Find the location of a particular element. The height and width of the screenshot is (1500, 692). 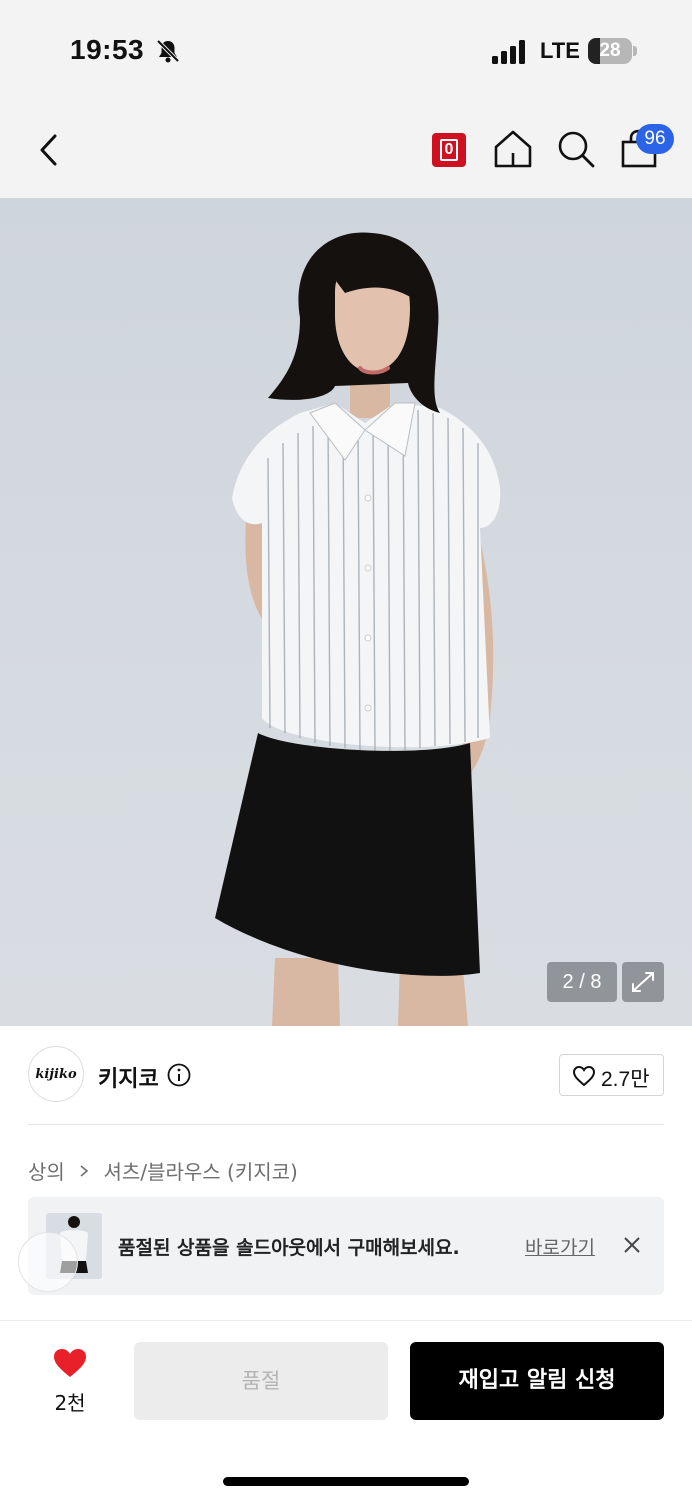

status-bar: 19:53 LTE 28 is located at coordinates (346, 50).